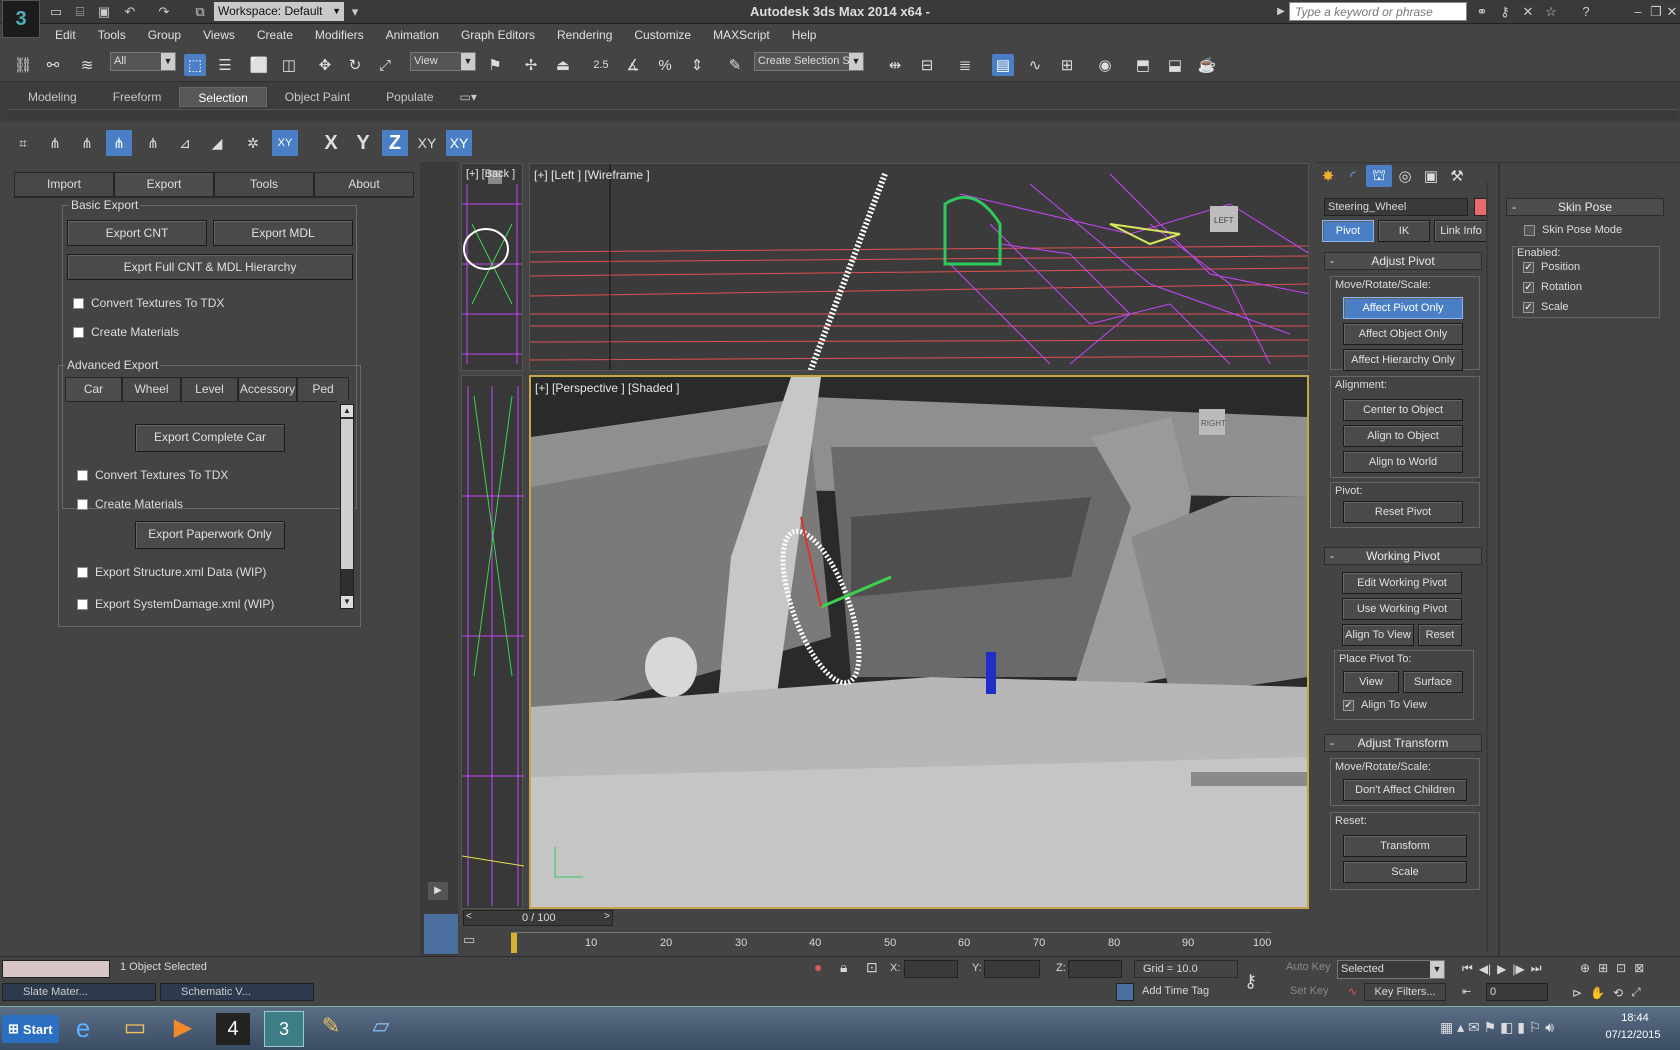 Image resolution: width=1680 pixels, height=1050 pixels. What do you see at coordinates (200, 12) in the screenshot?
I see `project-folder-icon: ⧉` at bounding box center [200, 12].